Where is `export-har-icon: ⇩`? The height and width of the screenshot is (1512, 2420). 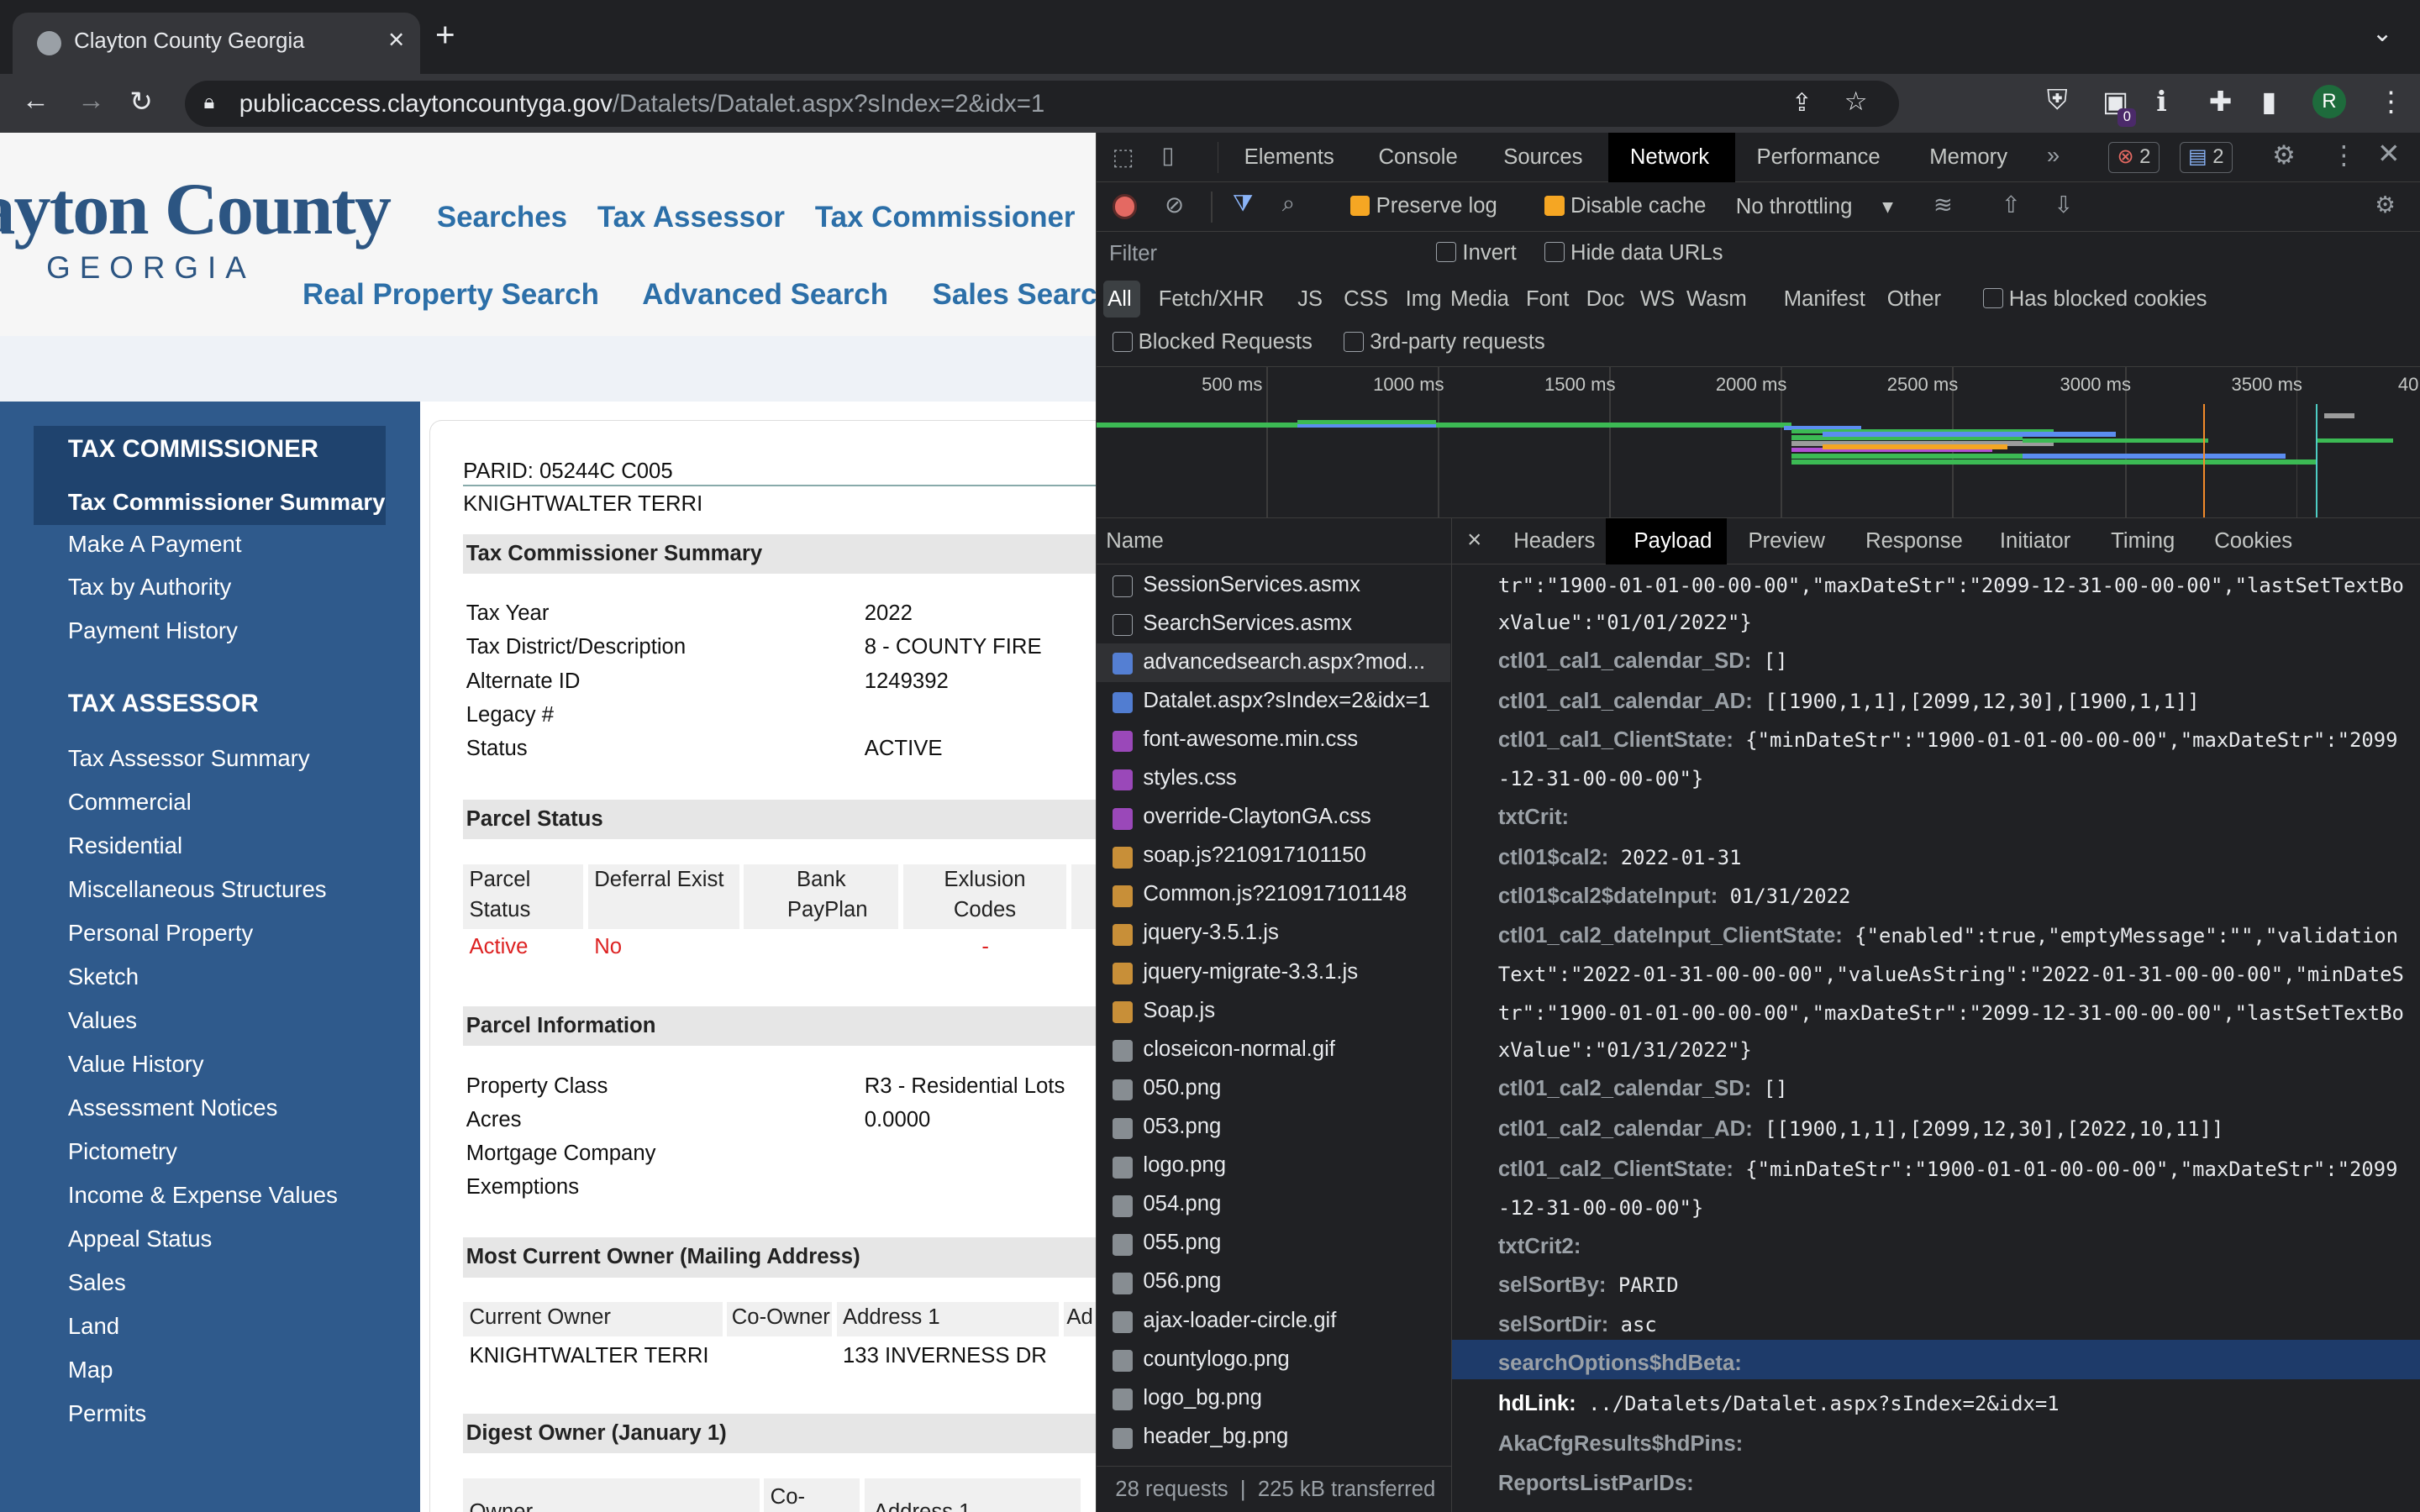 export-har-icon: ⇩ is located at coordinates (2063, 205).